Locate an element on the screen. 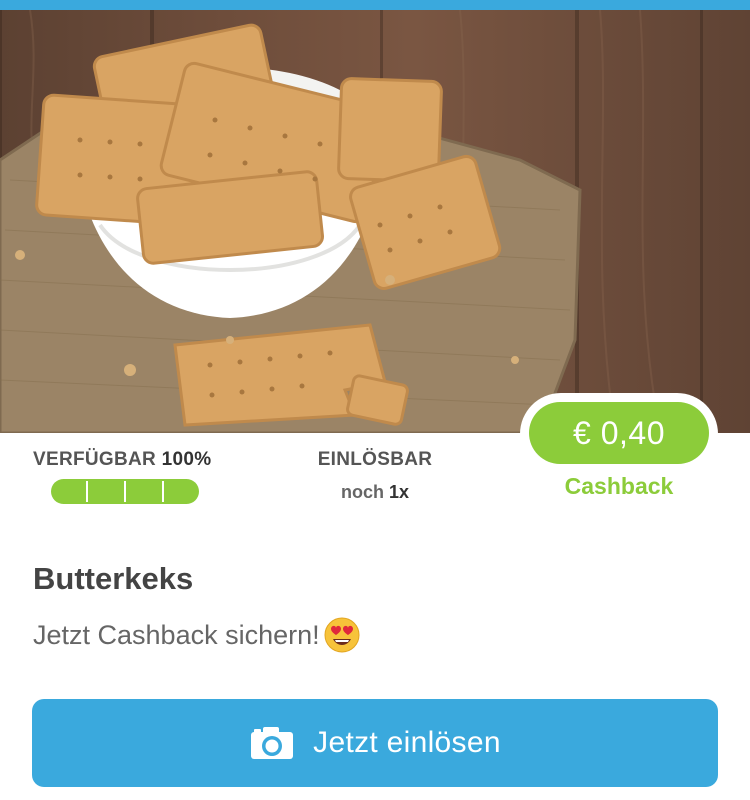 This screenshot has width=750, height=800. top-accent-bar is located at coordinates (375, 5).